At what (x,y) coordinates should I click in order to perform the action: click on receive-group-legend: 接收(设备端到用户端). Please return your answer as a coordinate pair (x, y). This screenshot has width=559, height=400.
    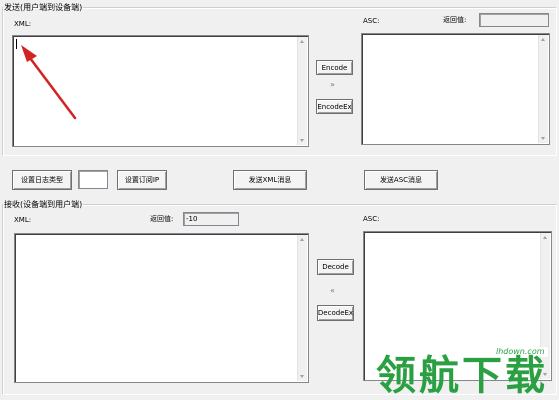
    Looking at the image, I should click on (43, 204).